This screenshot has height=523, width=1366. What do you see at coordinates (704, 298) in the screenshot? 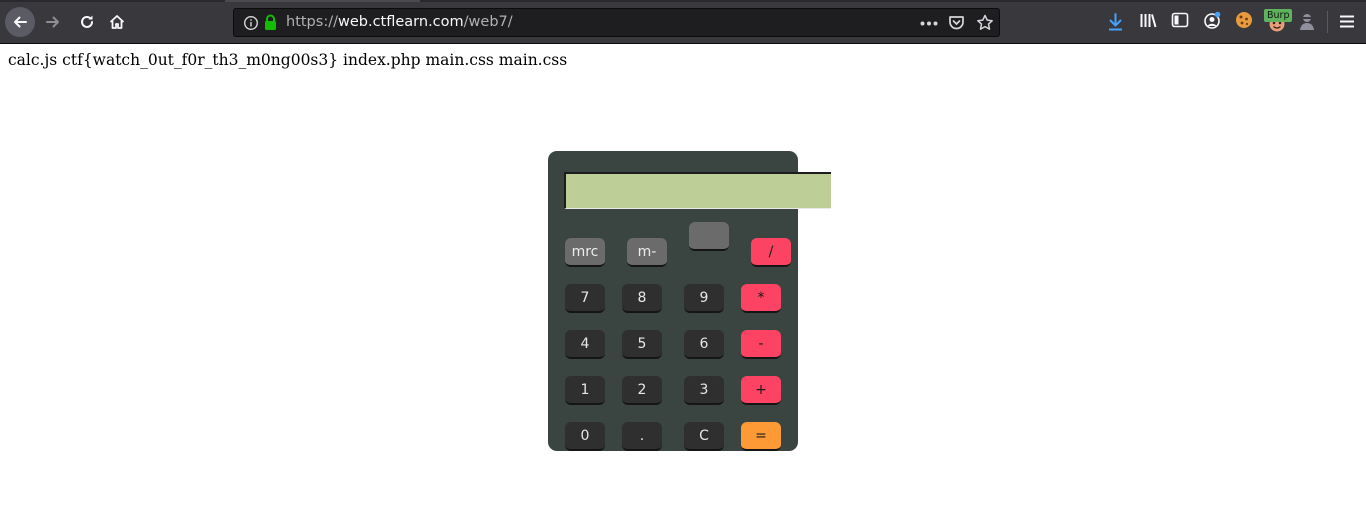
I see `key-9: 9` at bounding box center [704, 298].